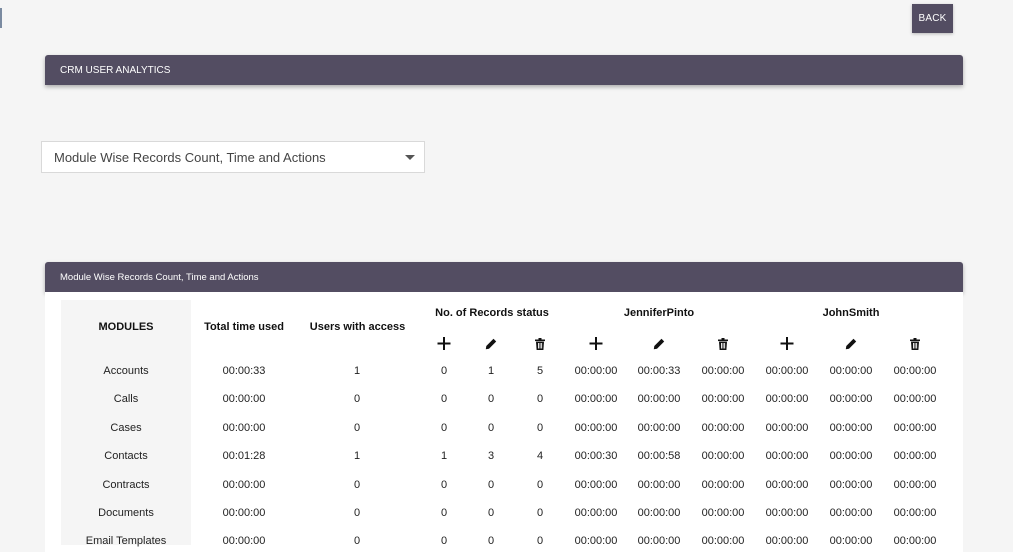 This screenshot has width=1013, height=552. Describe the element at coordinates (492, 313) in the screenshot. I see `col-header-records-status: No. of Records status` at that location.